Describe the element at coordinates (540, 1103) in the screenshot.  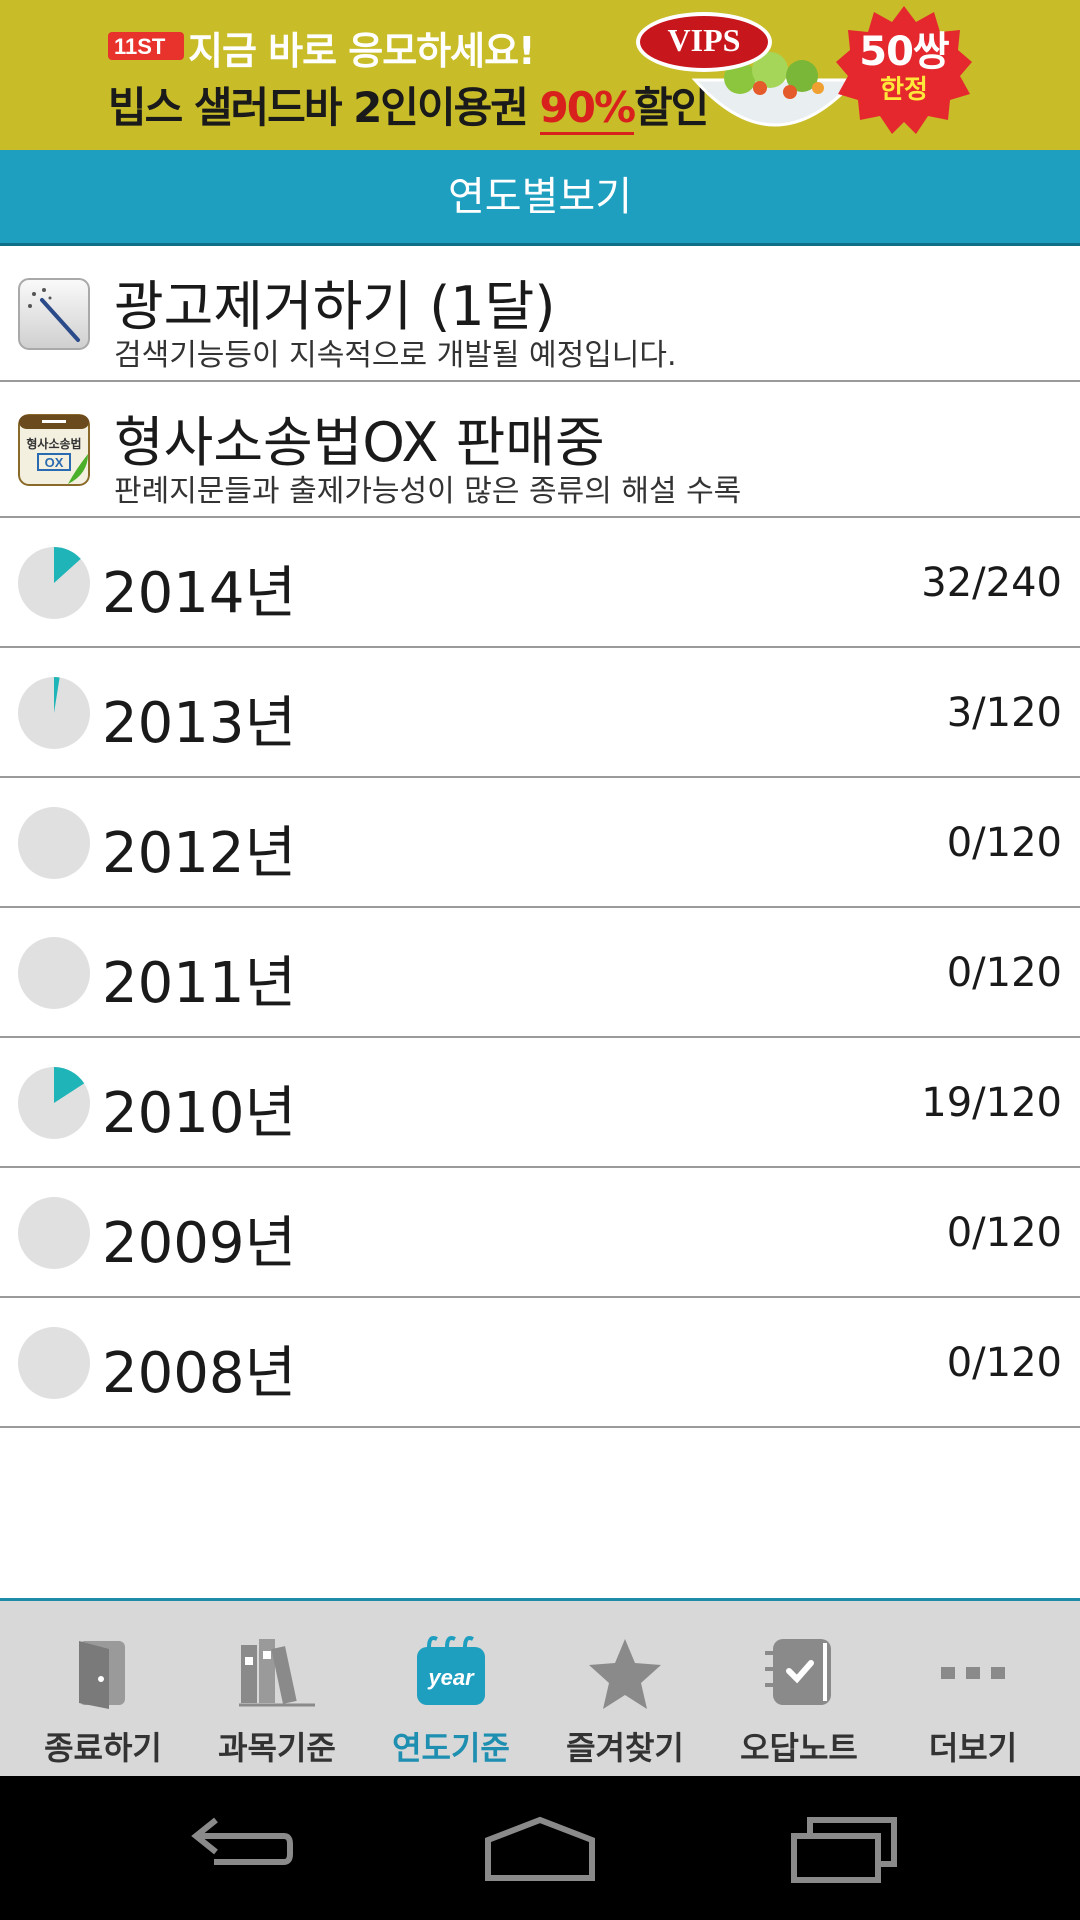
I see `year-row: 2010년 19/120` at that location.